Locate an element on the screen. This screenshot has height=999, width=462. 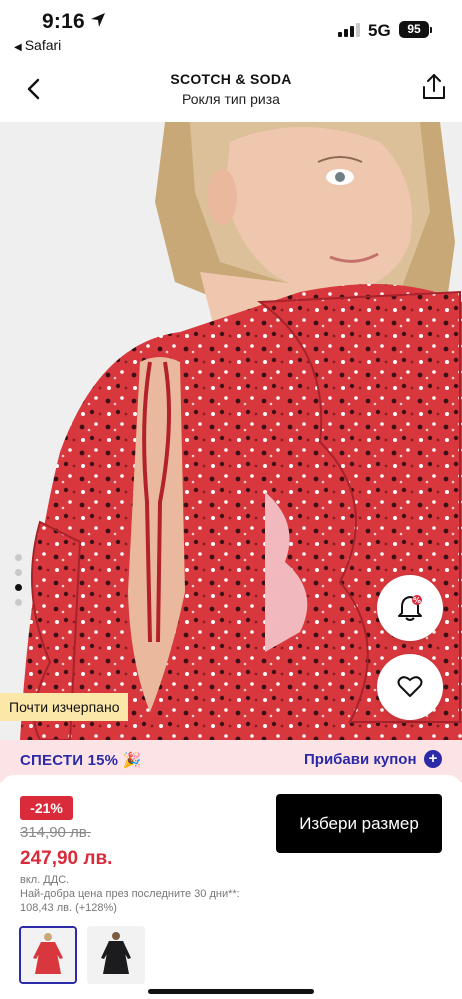
back-app-label: Safari is located at coordinates (43, 45).